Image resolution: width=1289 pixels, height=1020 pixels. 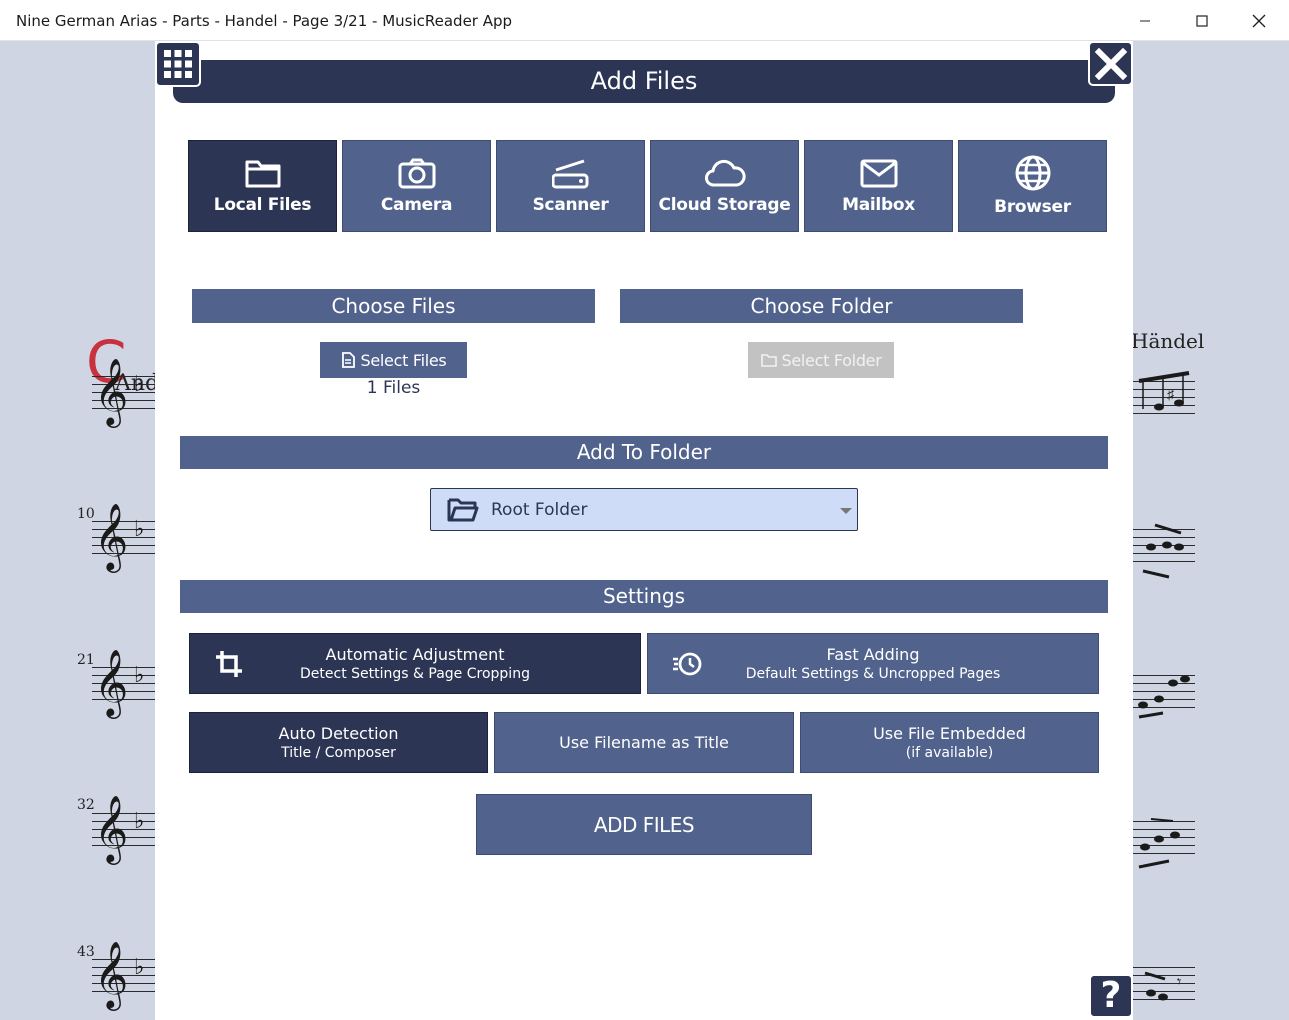 I want to click on tab-scanner: Scanner, so click(x=570, y=186).